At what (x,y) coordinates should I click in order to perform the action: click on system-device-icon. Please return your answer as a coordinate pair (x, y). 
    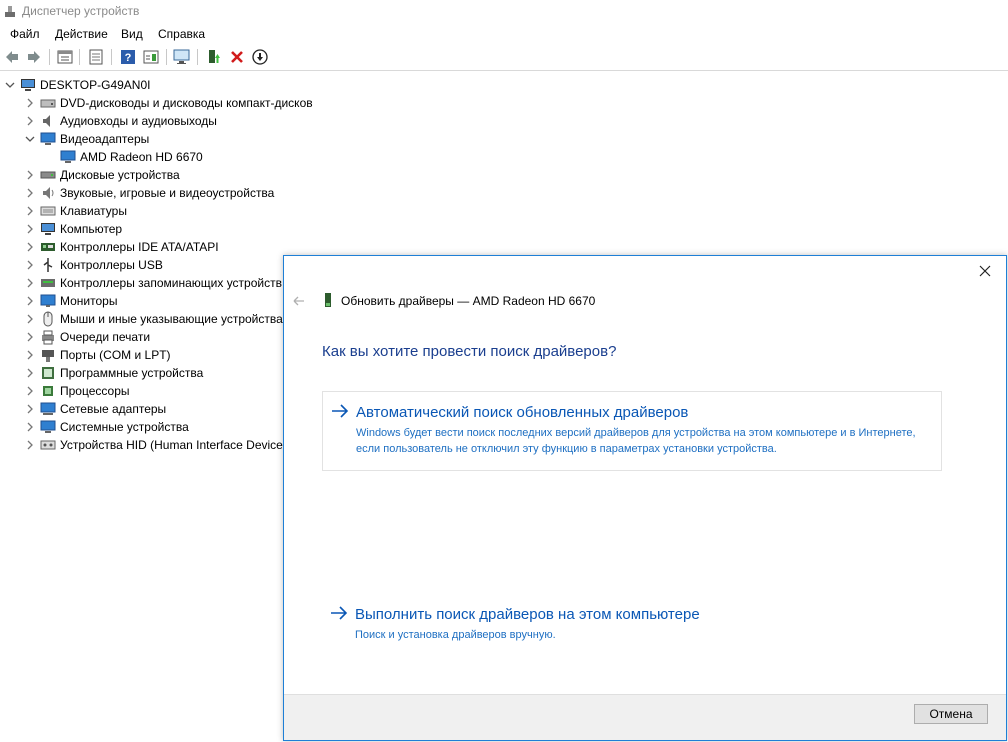
    Looking at the image, I should click on (48, 427).